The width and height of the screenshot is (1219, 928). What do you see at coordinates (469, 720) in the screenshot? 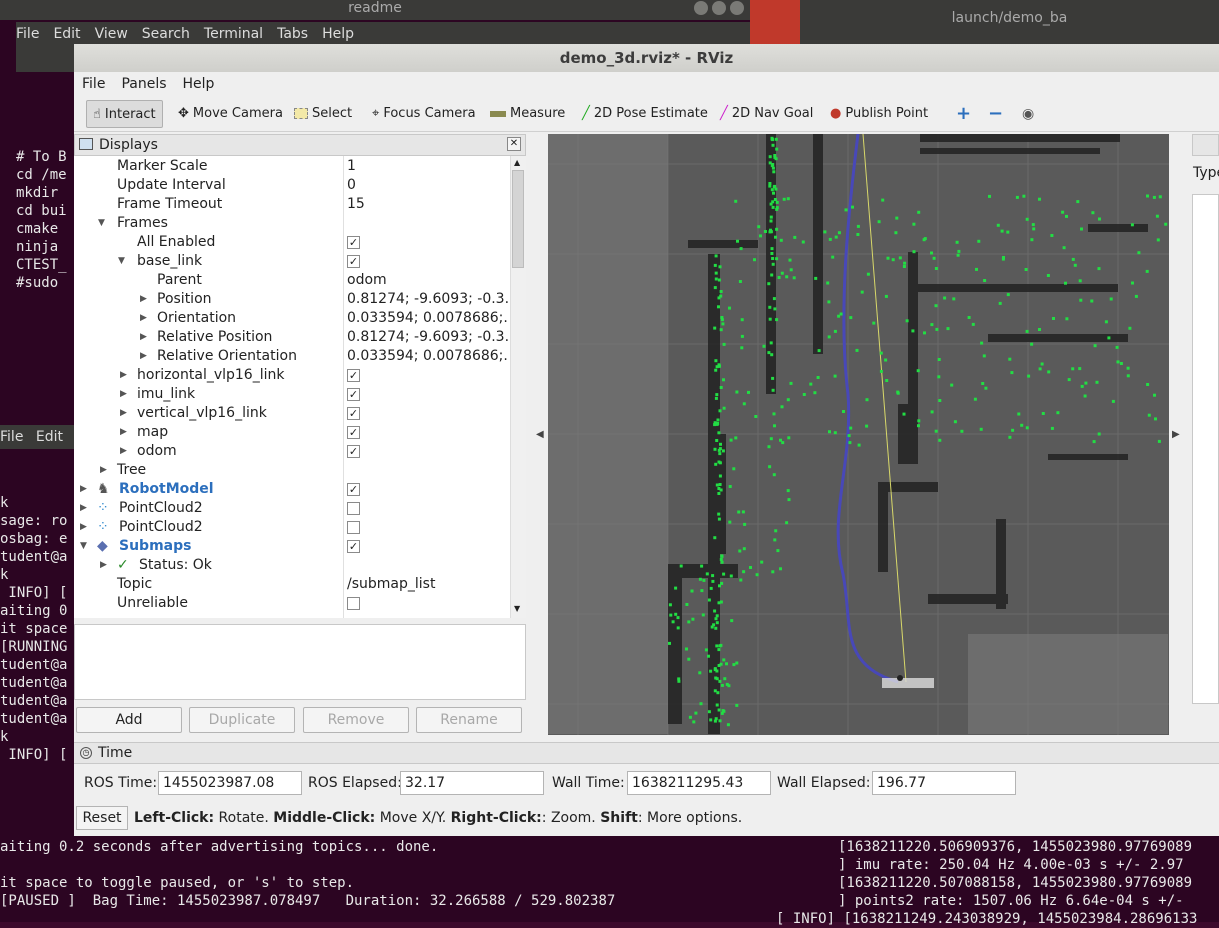
I see `rename-button: Rename` at bounding box center [469, 720].